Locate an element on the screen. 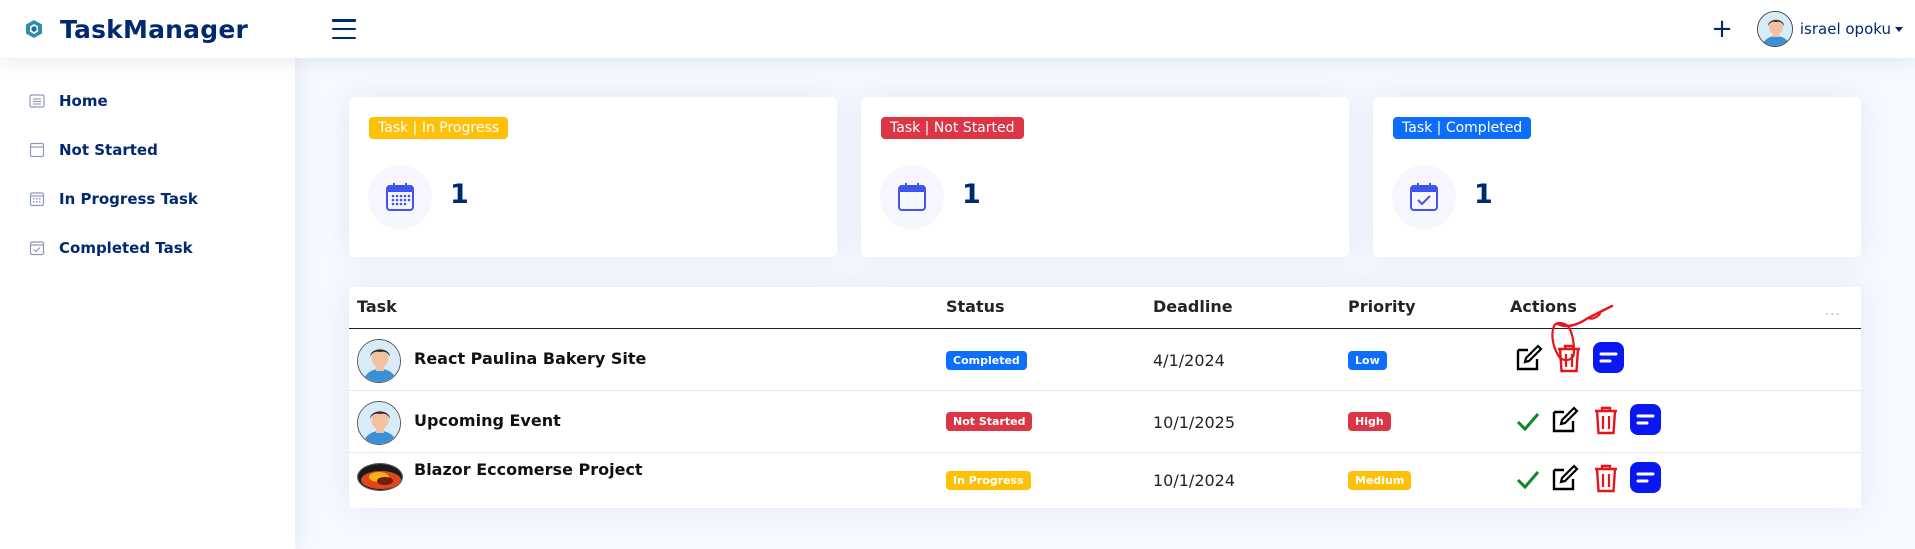  sidebar-item-not-started: Not Started is located at coordinates (147, 149).